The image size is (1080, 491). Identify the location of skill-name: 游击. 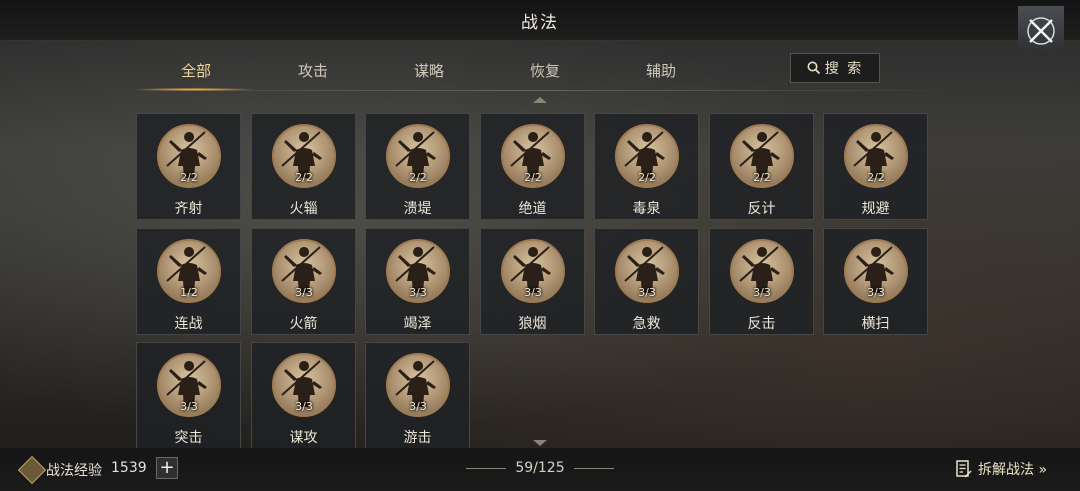
(417, 438).